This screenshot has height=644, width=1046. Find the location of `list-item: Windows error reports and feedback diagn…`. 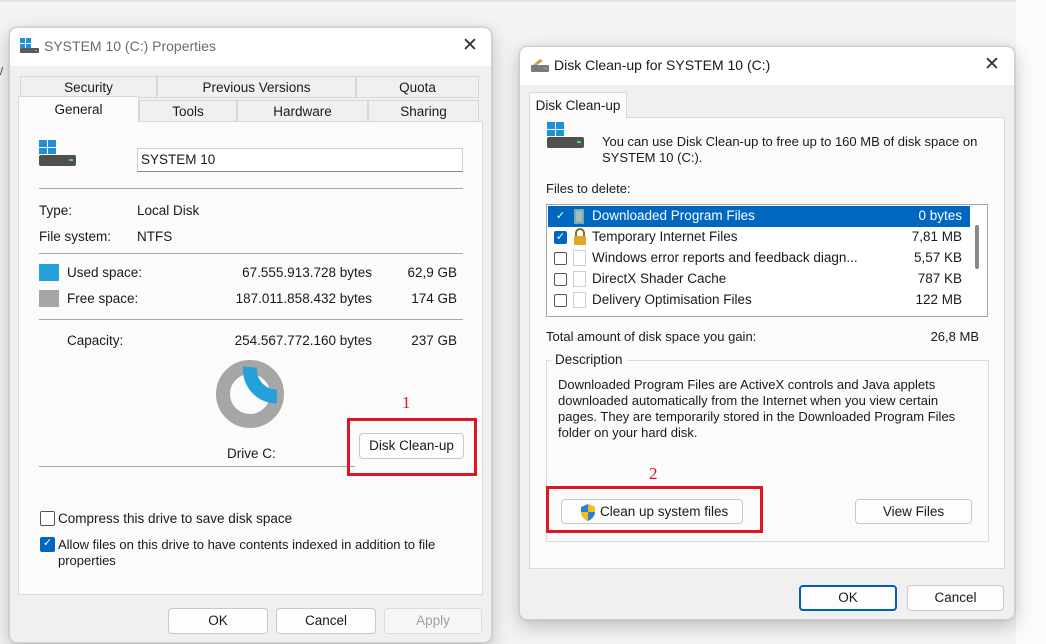

list-item: Windows error reports and feedback diagn… is located at coordinates (759, 258).